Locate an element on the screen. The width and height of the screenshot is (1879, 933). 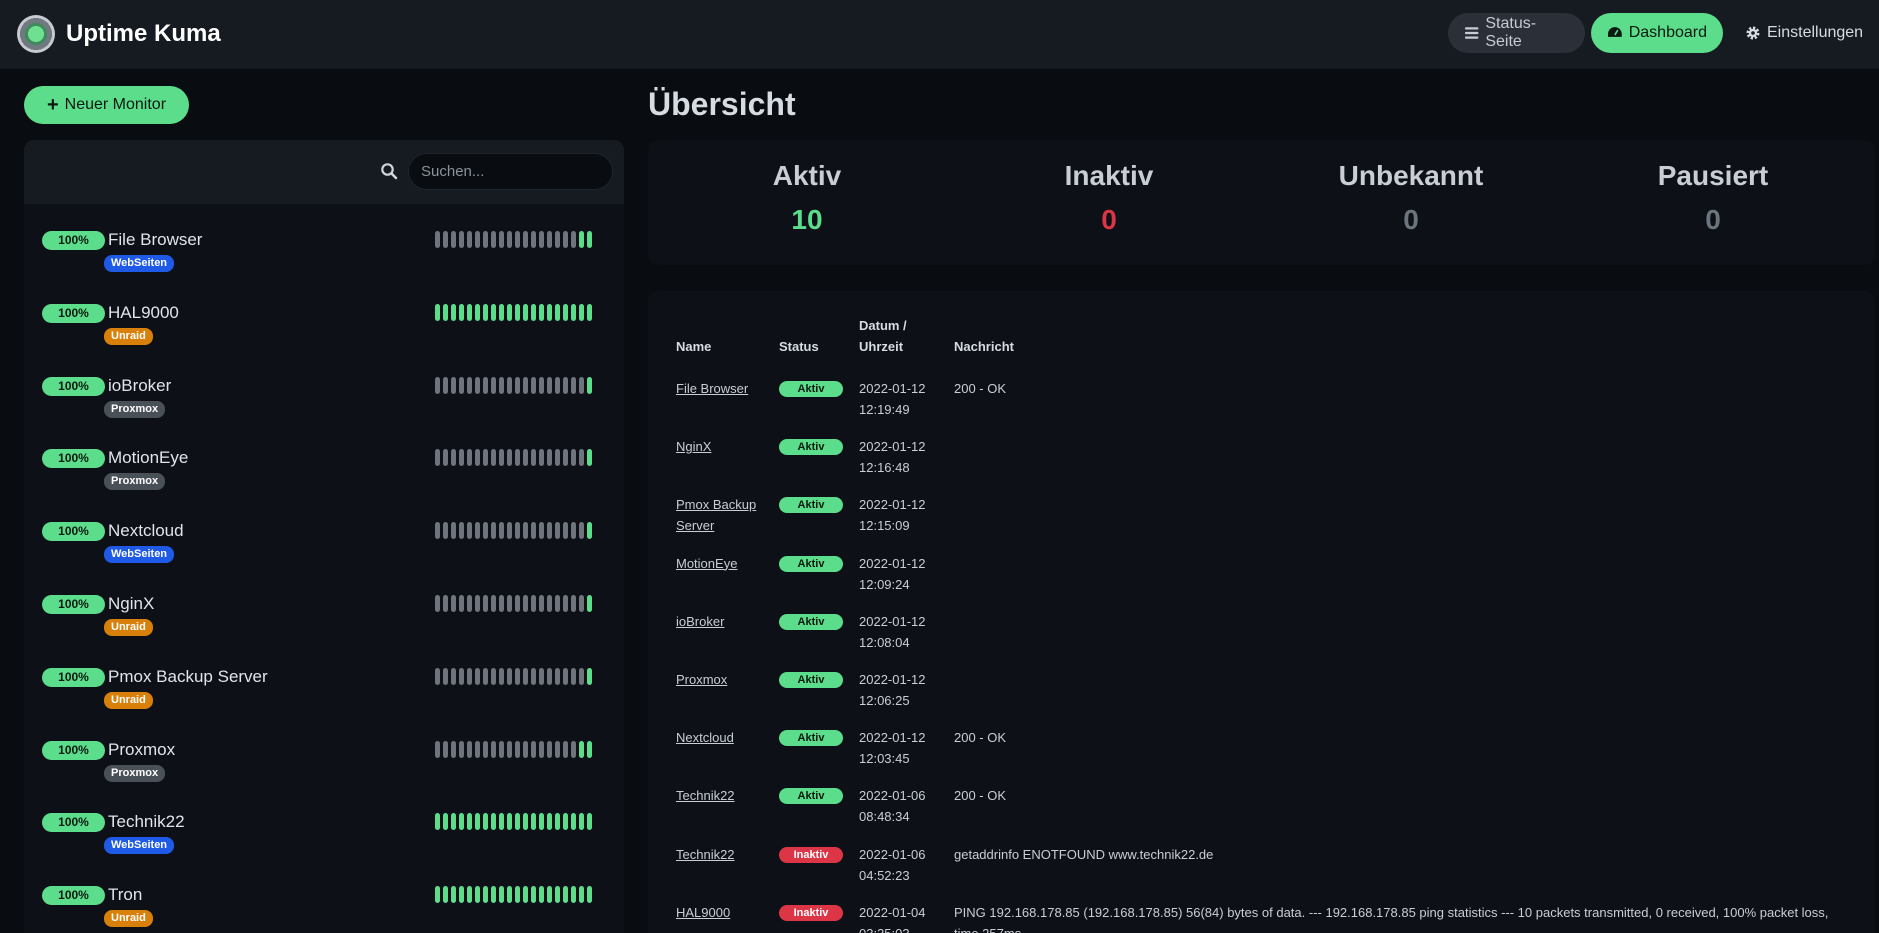
monitor-item: 100% Technik22 WebSeiten is located at coordinates (324, 842).